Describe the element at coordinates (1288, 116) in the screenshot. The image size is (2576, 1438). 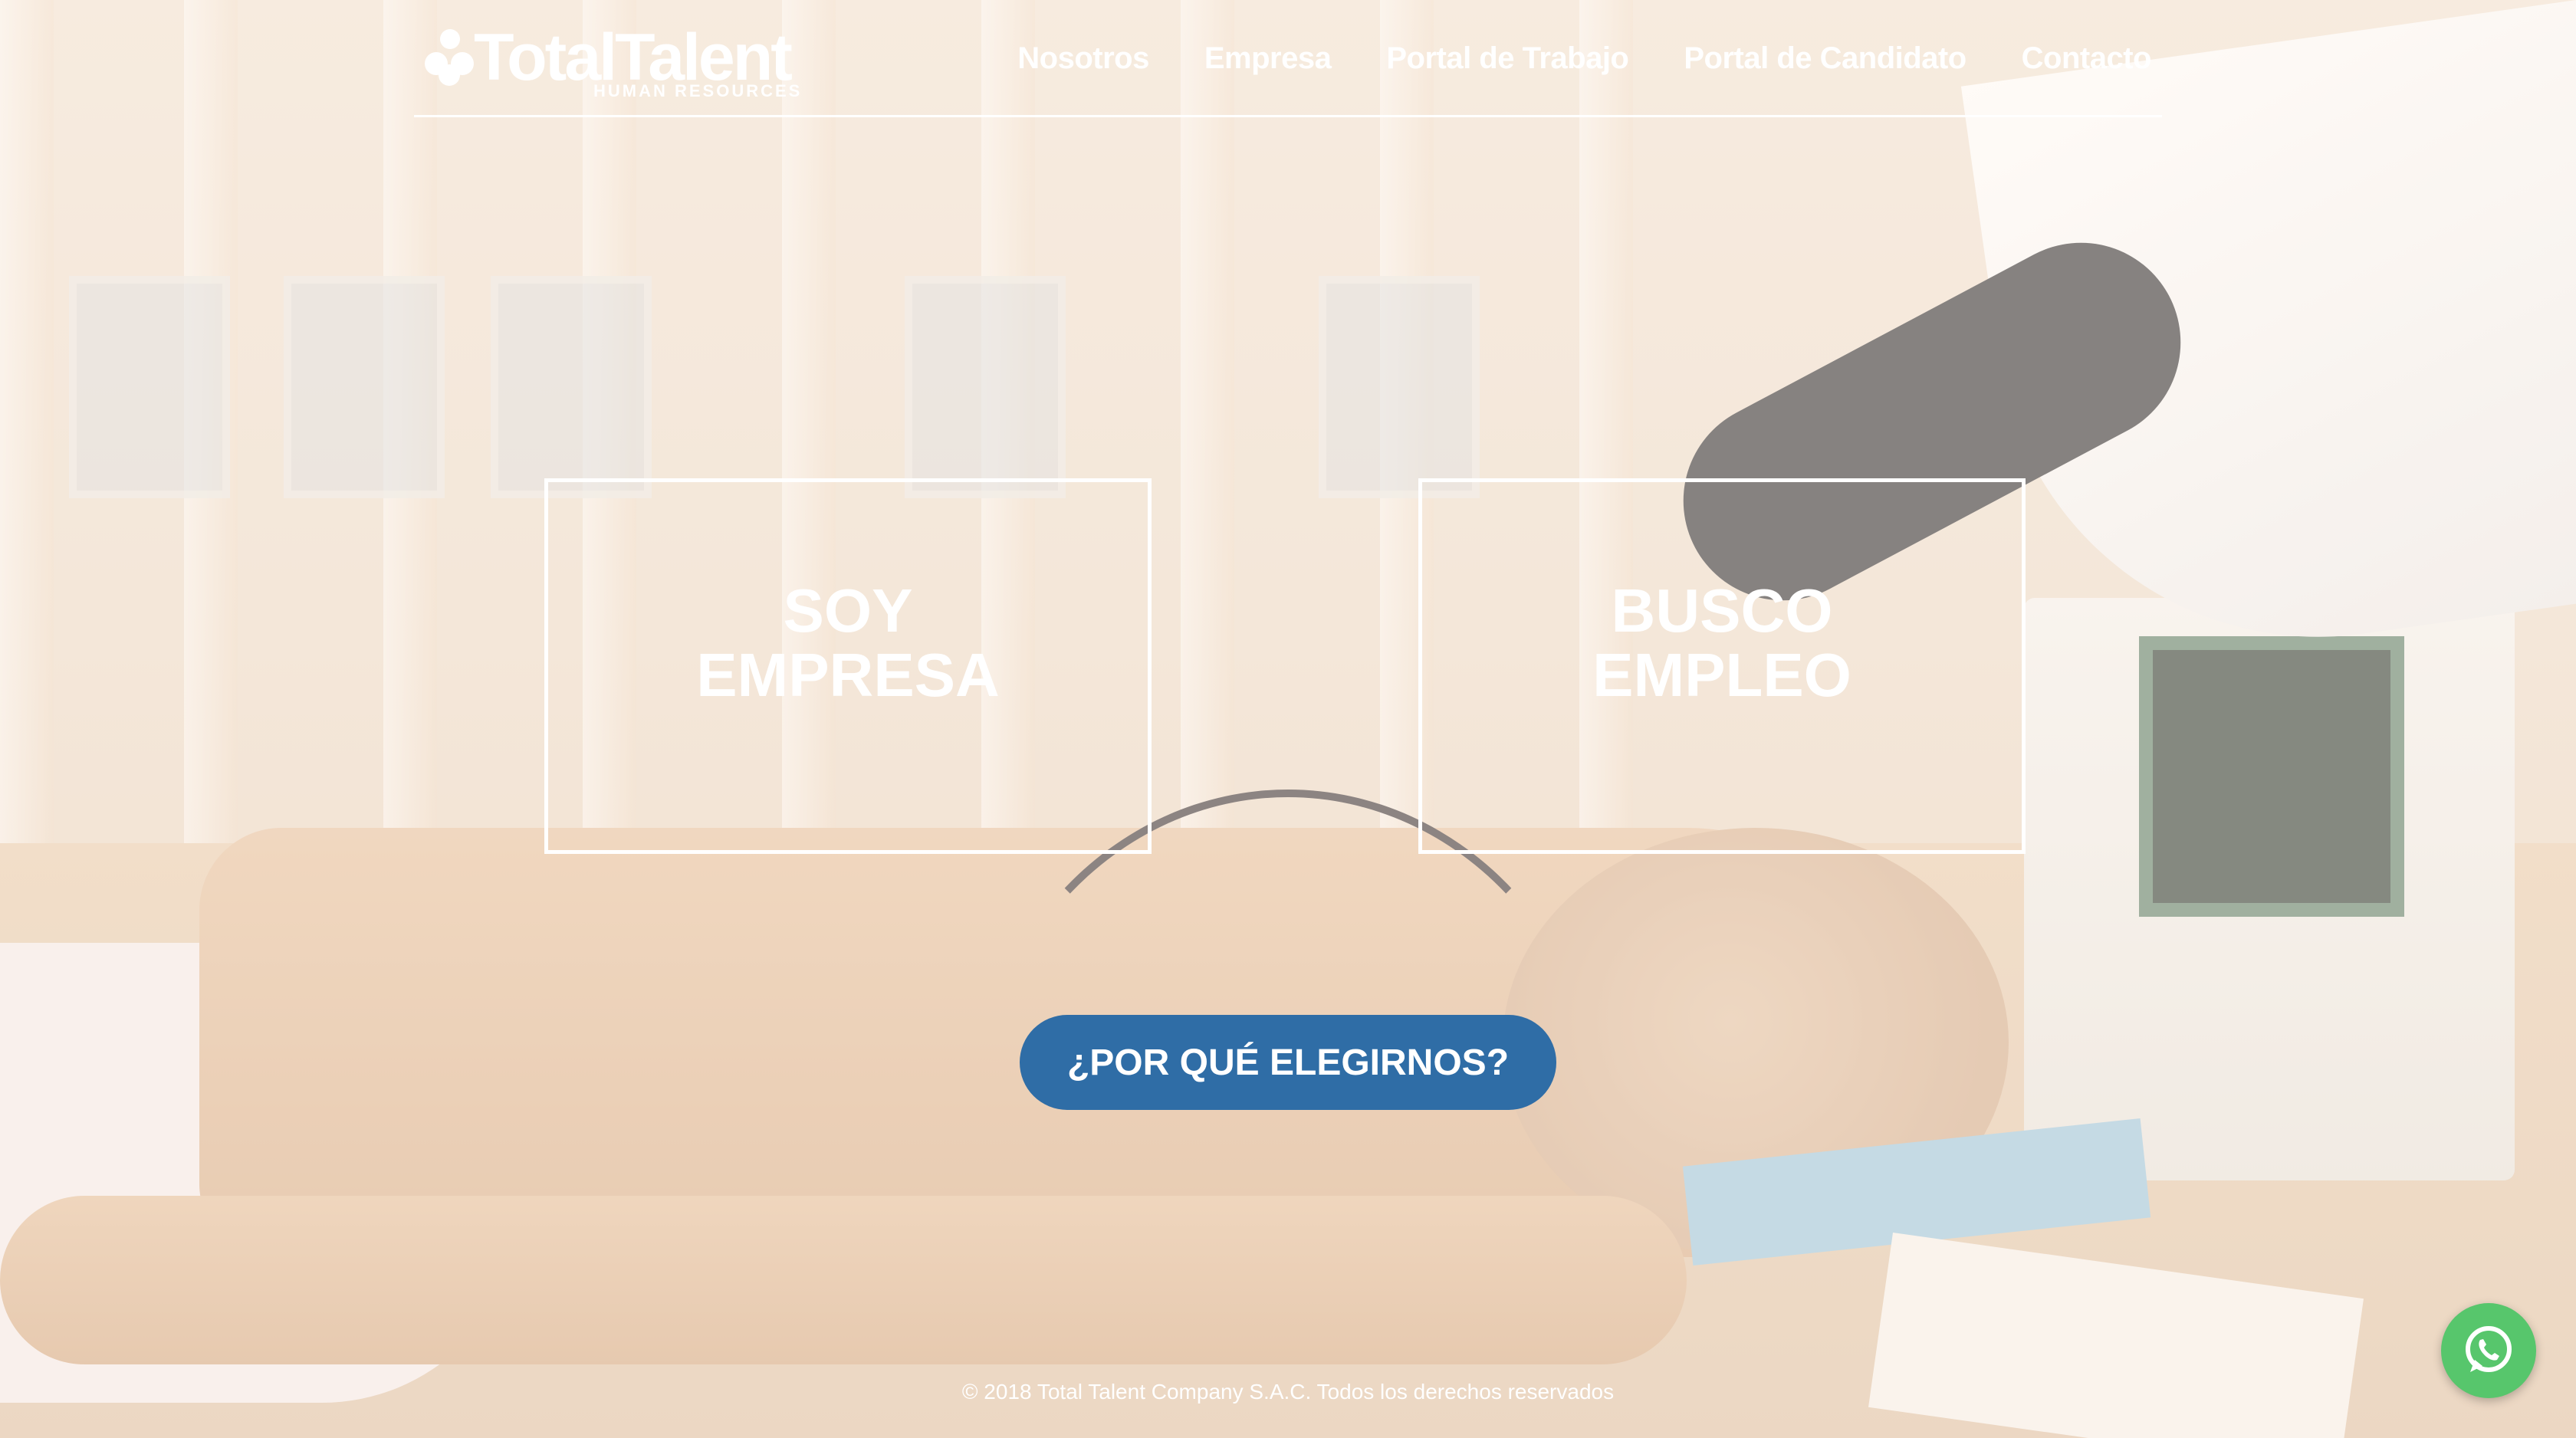
I see `header-divider` at that location.